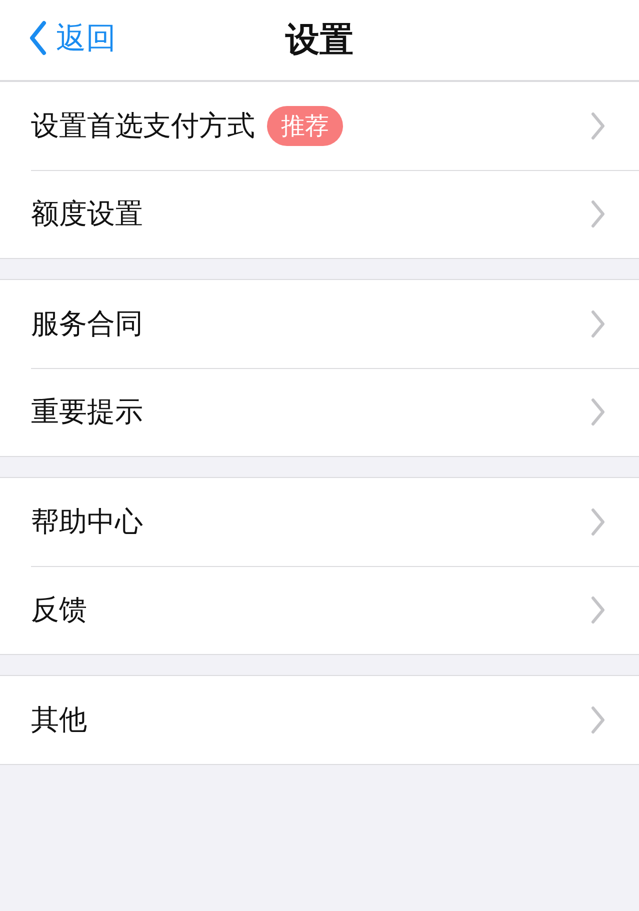 Image resolution: width=639 pixels, height=911 pixels. I want to click on settings-row: 服务合同, so click(319, 324).